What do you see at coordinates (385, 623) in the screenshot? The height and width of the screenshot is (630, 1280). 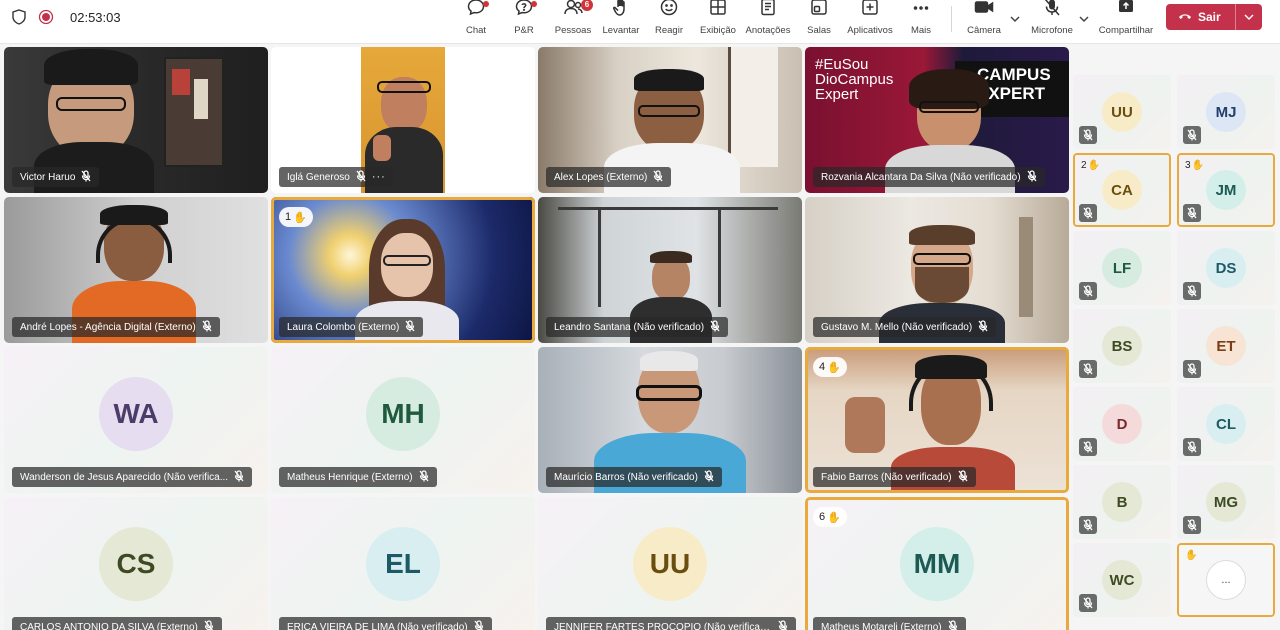 I see `participant-name-label: ERICA VIEIRA DE LIMA (Não verificado)` at bounding box center [385, 623].